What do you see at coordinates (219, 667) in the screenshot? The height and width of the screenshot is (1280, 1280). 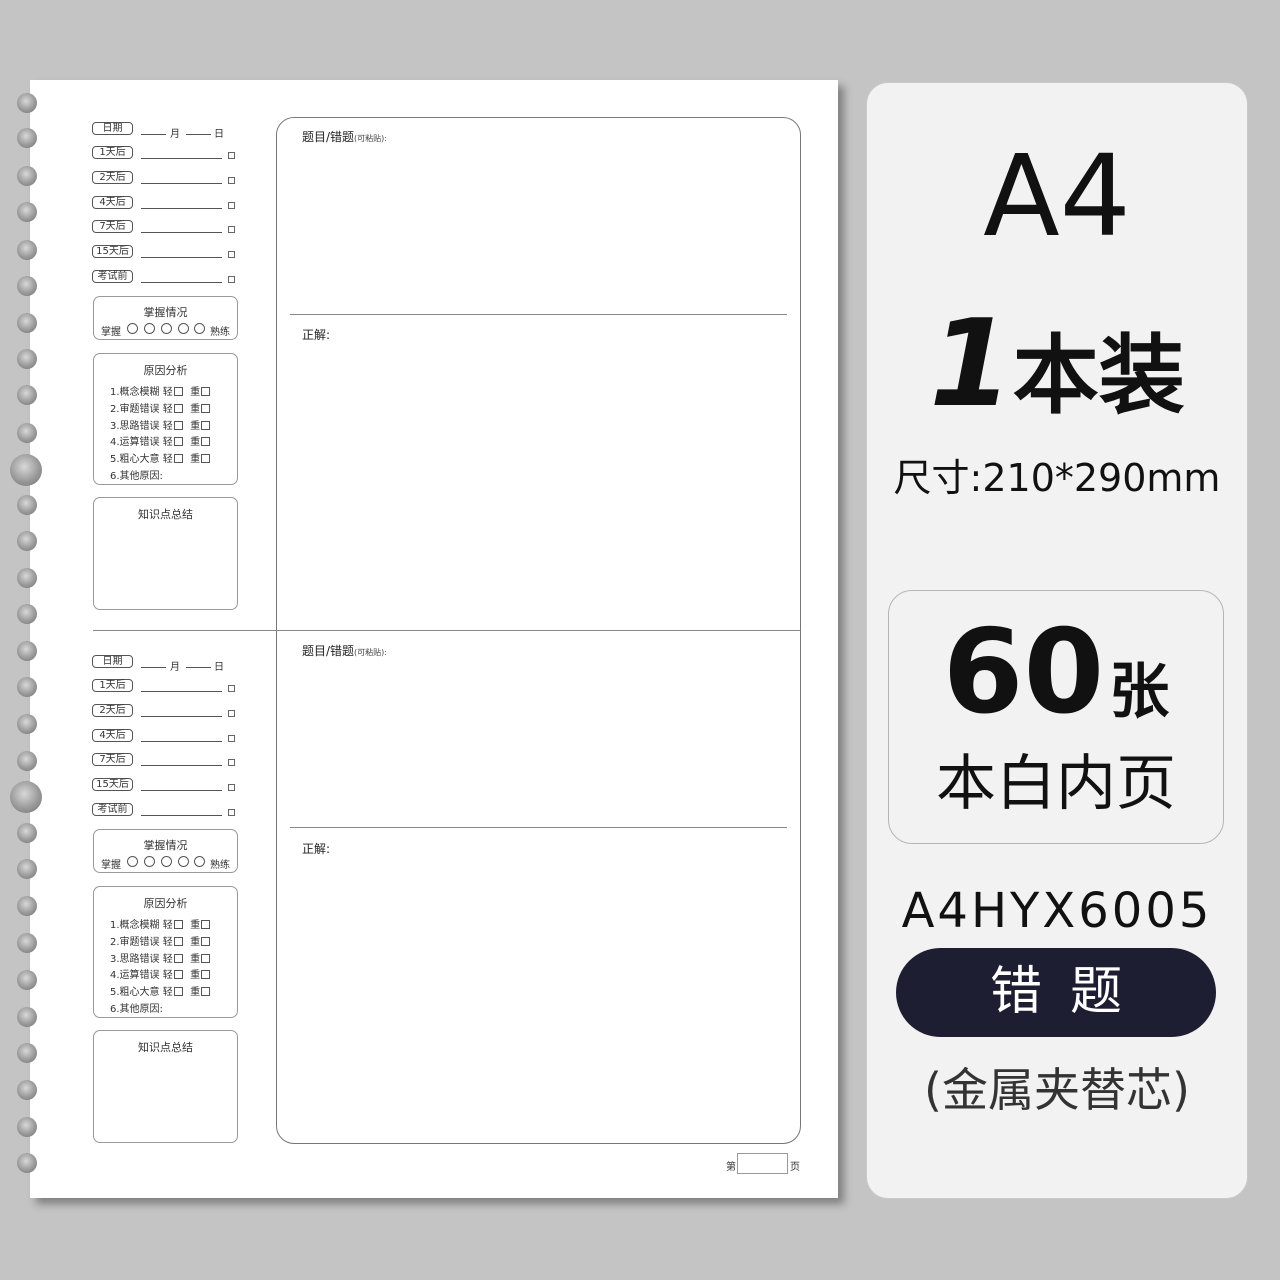 I see `day-char: 日` at bounding box center [219, 667].